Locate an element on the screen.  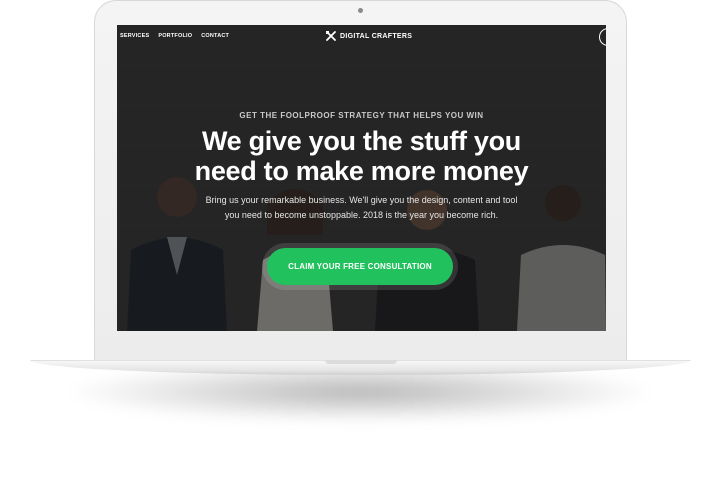
claim-consultation-button: CLAIM YOUR FREE CONSULTATION is located at coordinates (360, 266).